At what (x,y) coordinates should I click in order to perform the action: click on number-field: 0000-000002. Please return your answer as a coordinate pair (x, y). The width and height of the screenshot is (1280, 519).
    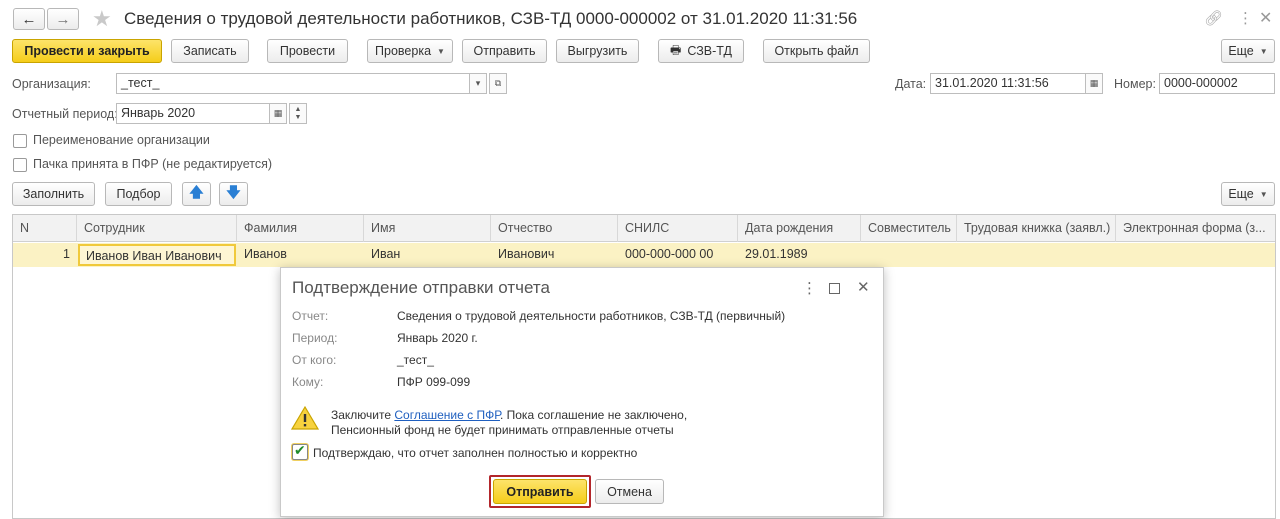
    Looking at the image, I should click on (1217, 83).